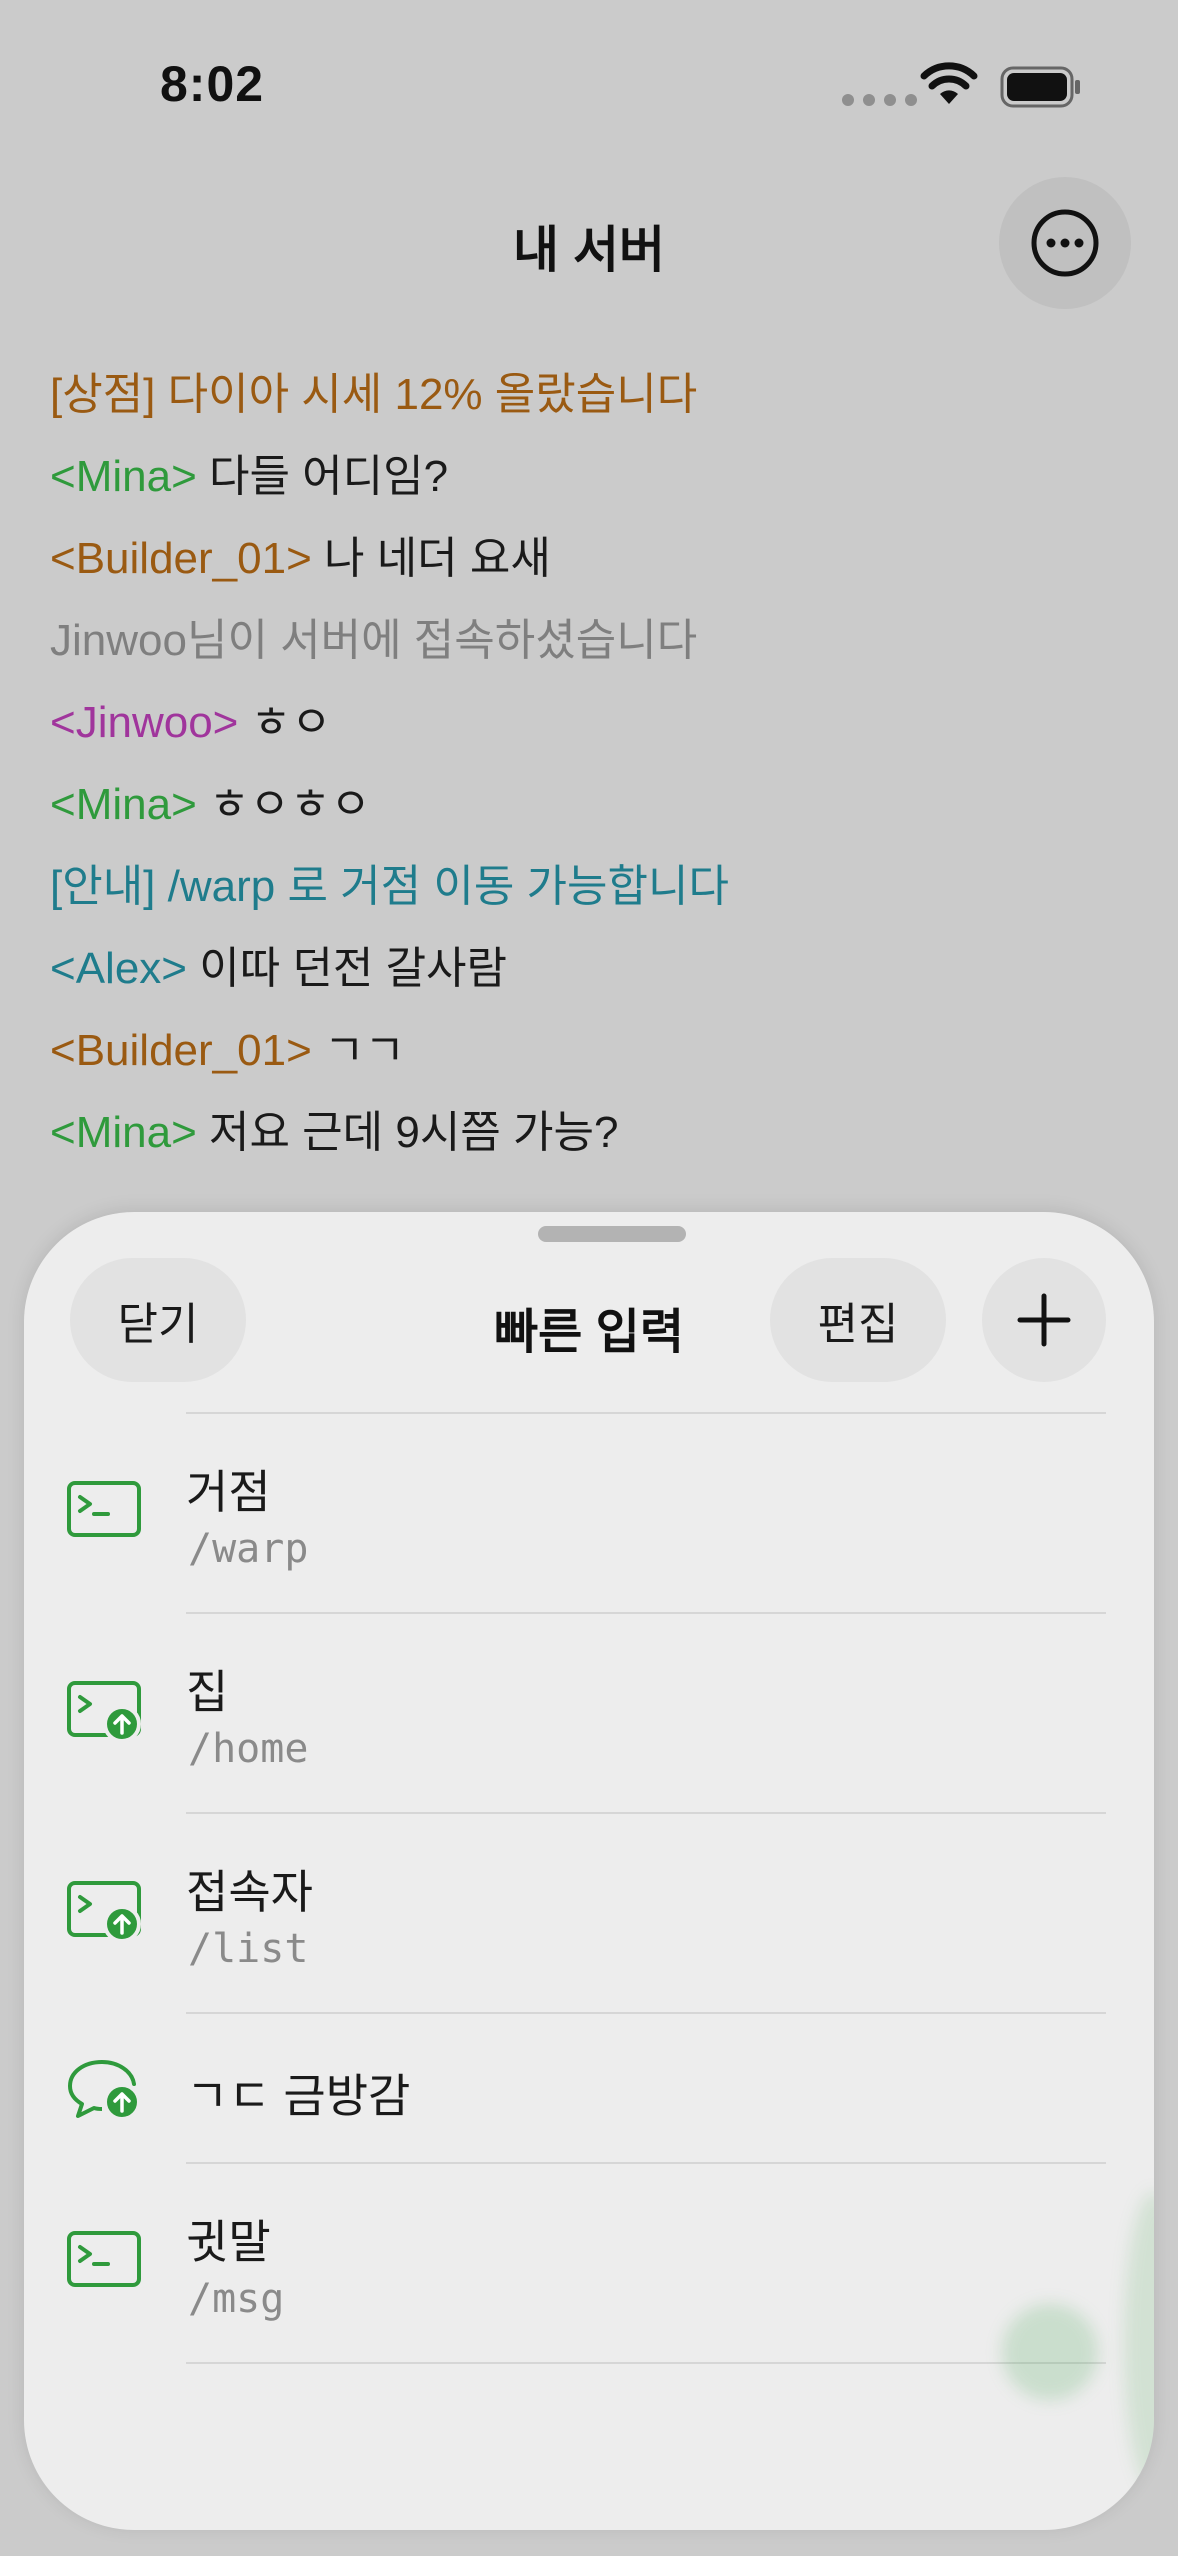 The height and width of the screenshot is (2556, 1178). I want to click on item-command: /msg, so click(236, 2299).